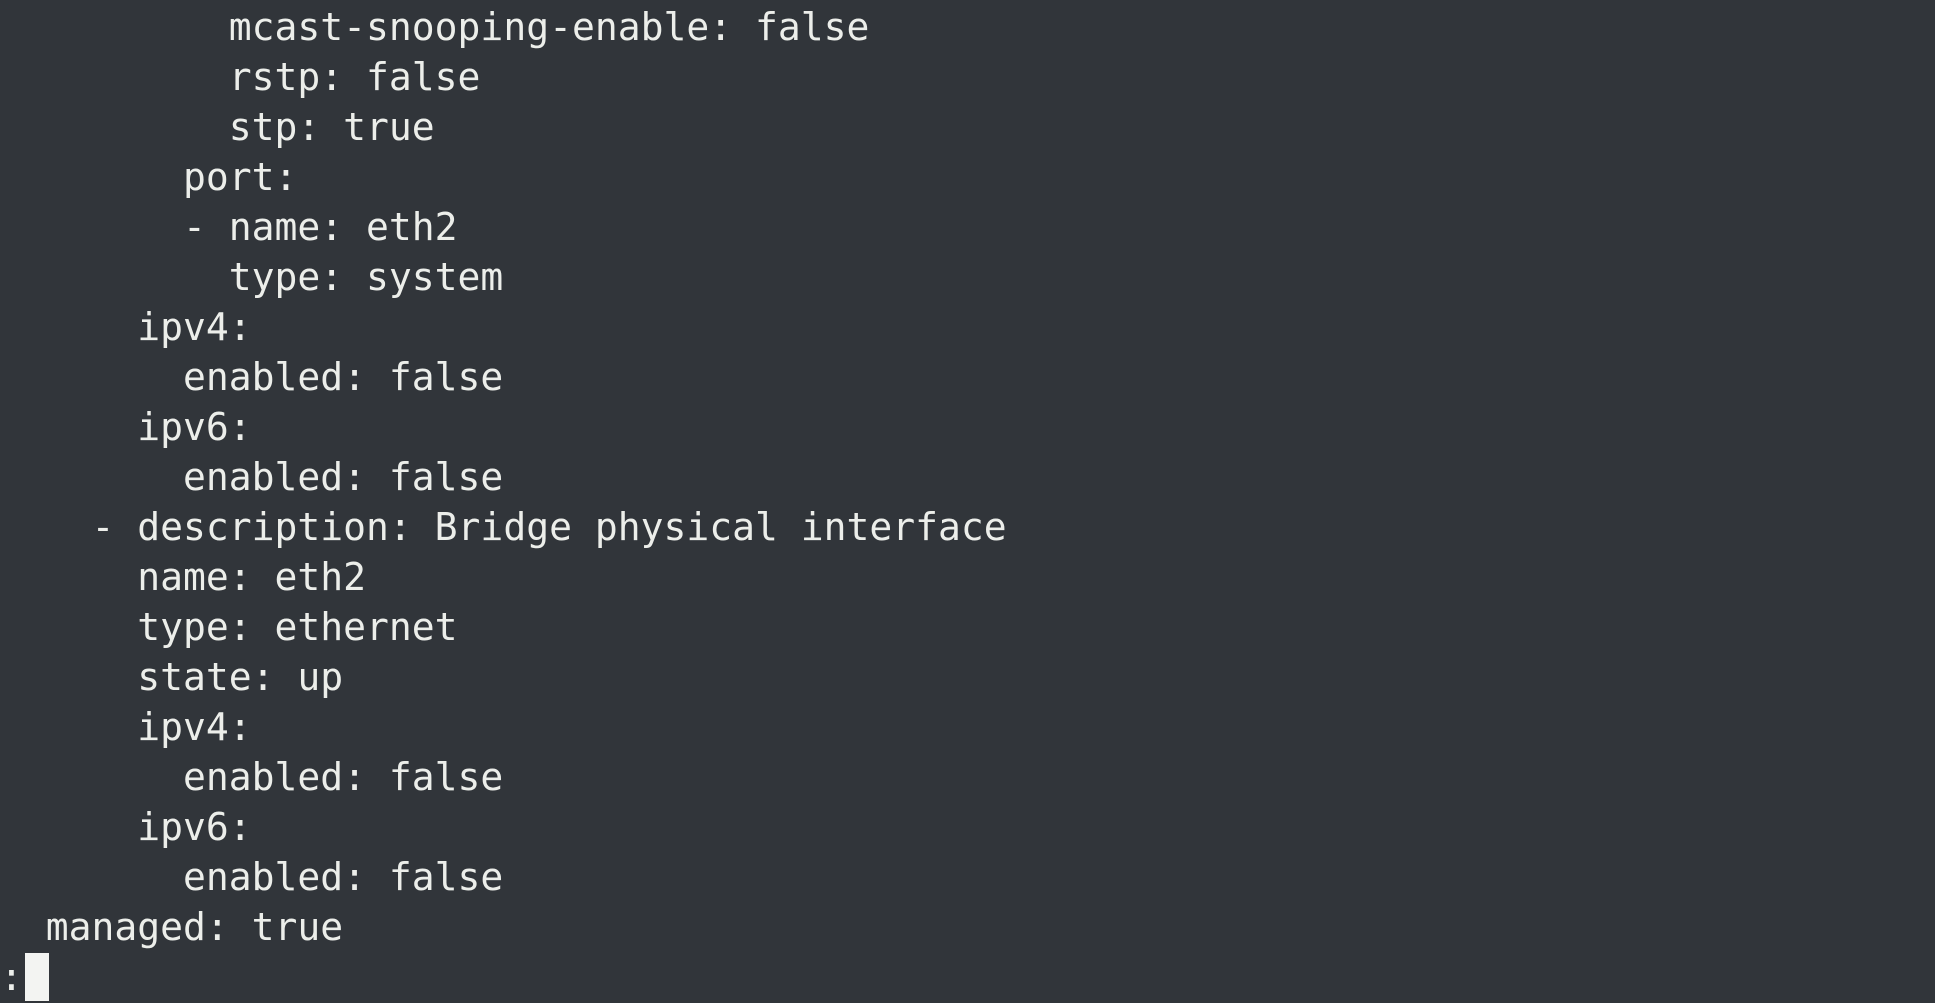 The height and width of the screenshot is (1003, 1935). I want to click on terminal-line: type: ethernet, so click(229, 627).